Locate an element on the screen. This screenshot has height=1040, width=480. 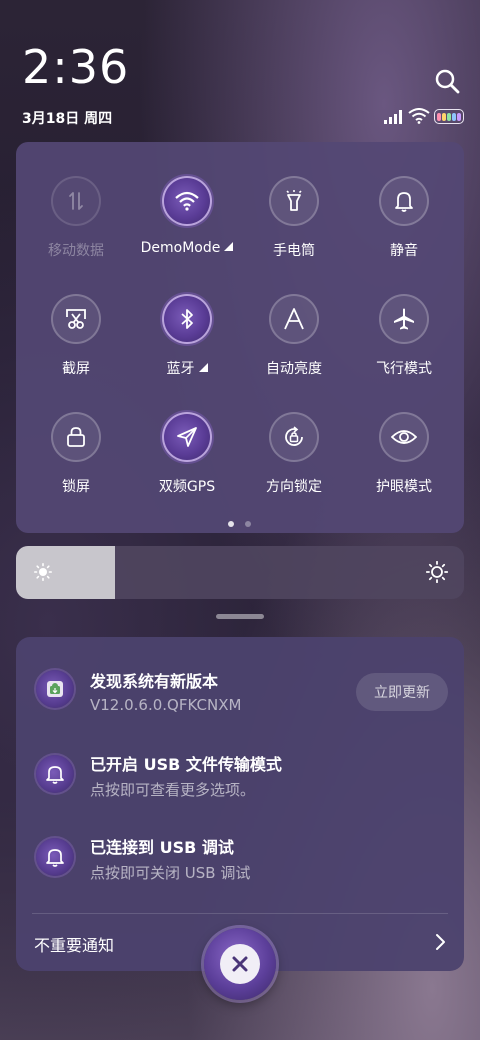
auto-brightness-icon is located at coordinates (294, 319).